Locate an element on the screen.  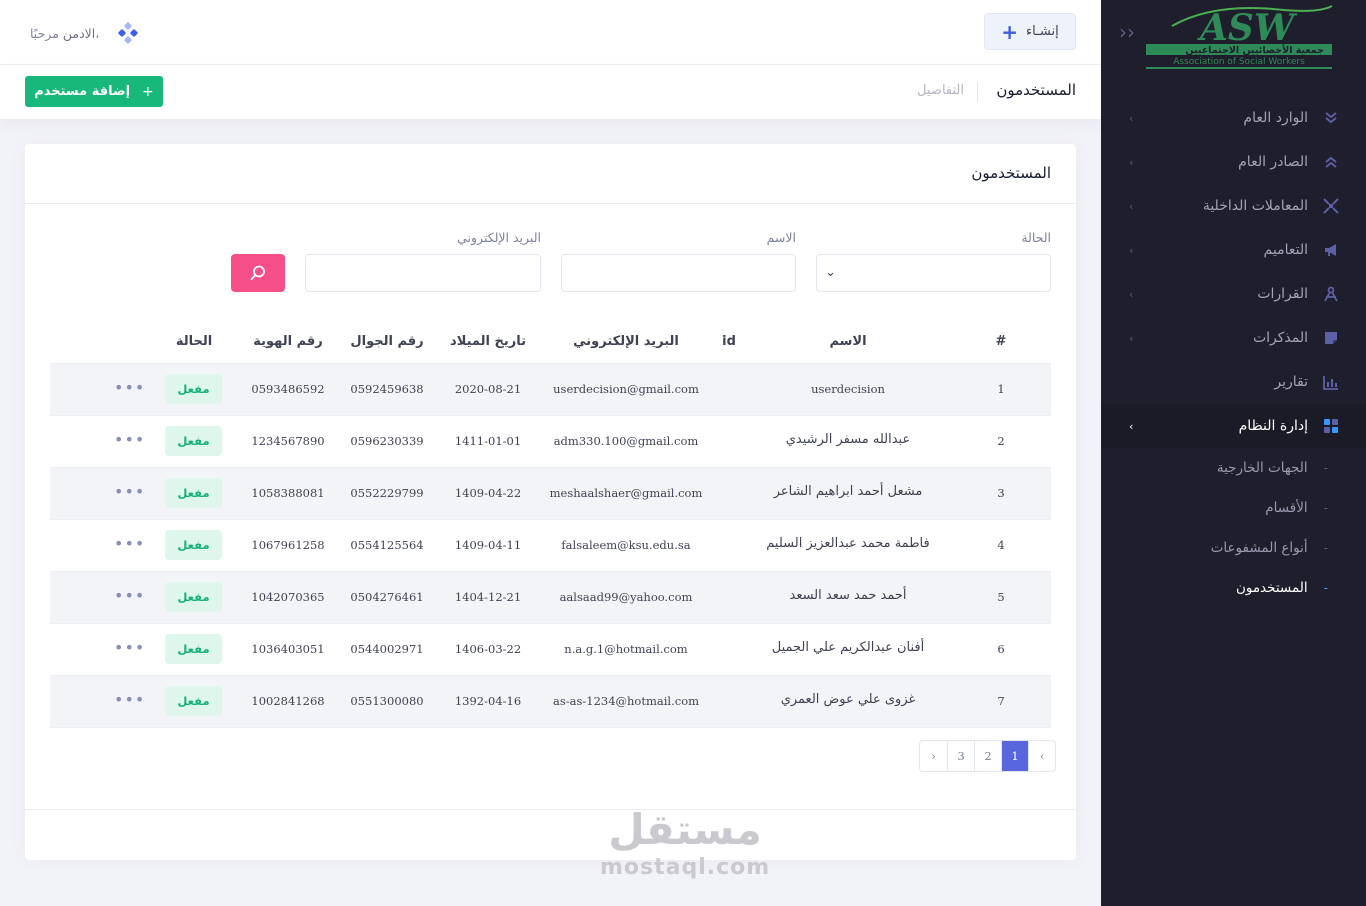
sidebar-item-label: المعاملات الداخلية is located at coordinates (1255, 206).